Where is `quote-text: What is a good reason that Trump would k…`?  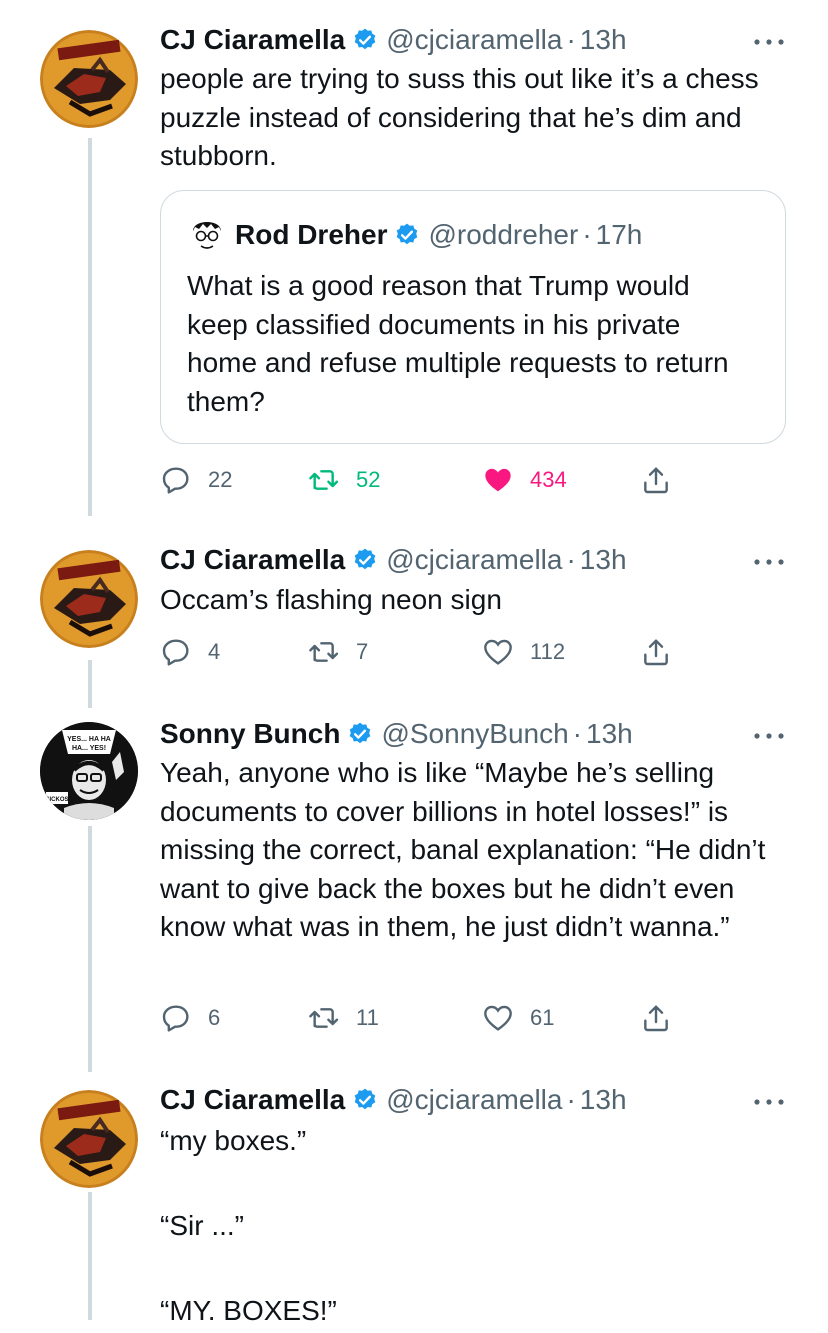 quote-text: What is a good reason that Trump would k… is located at coordinates (458, 343).